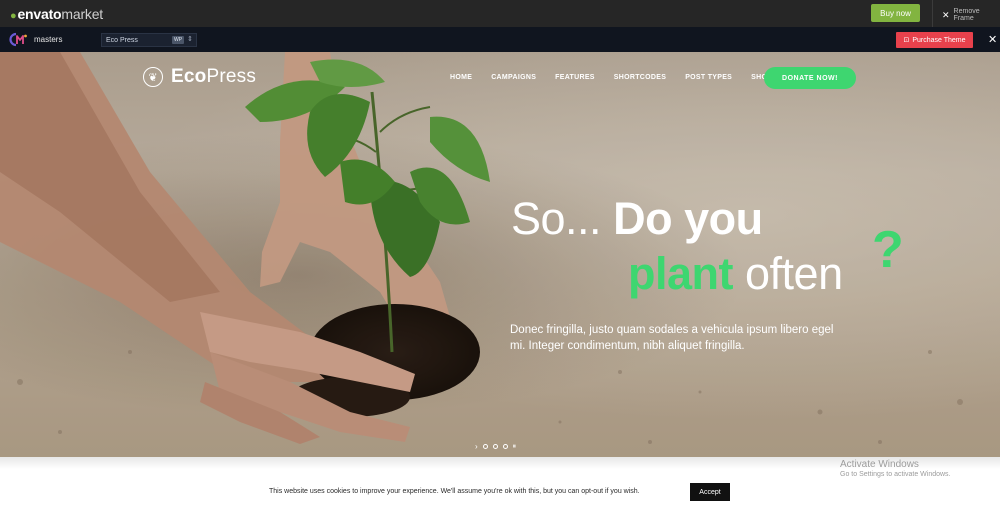 The image size is (1000, 507). I want to click on ecopress-logo: ❦ EcoPress, so click(199, 77).